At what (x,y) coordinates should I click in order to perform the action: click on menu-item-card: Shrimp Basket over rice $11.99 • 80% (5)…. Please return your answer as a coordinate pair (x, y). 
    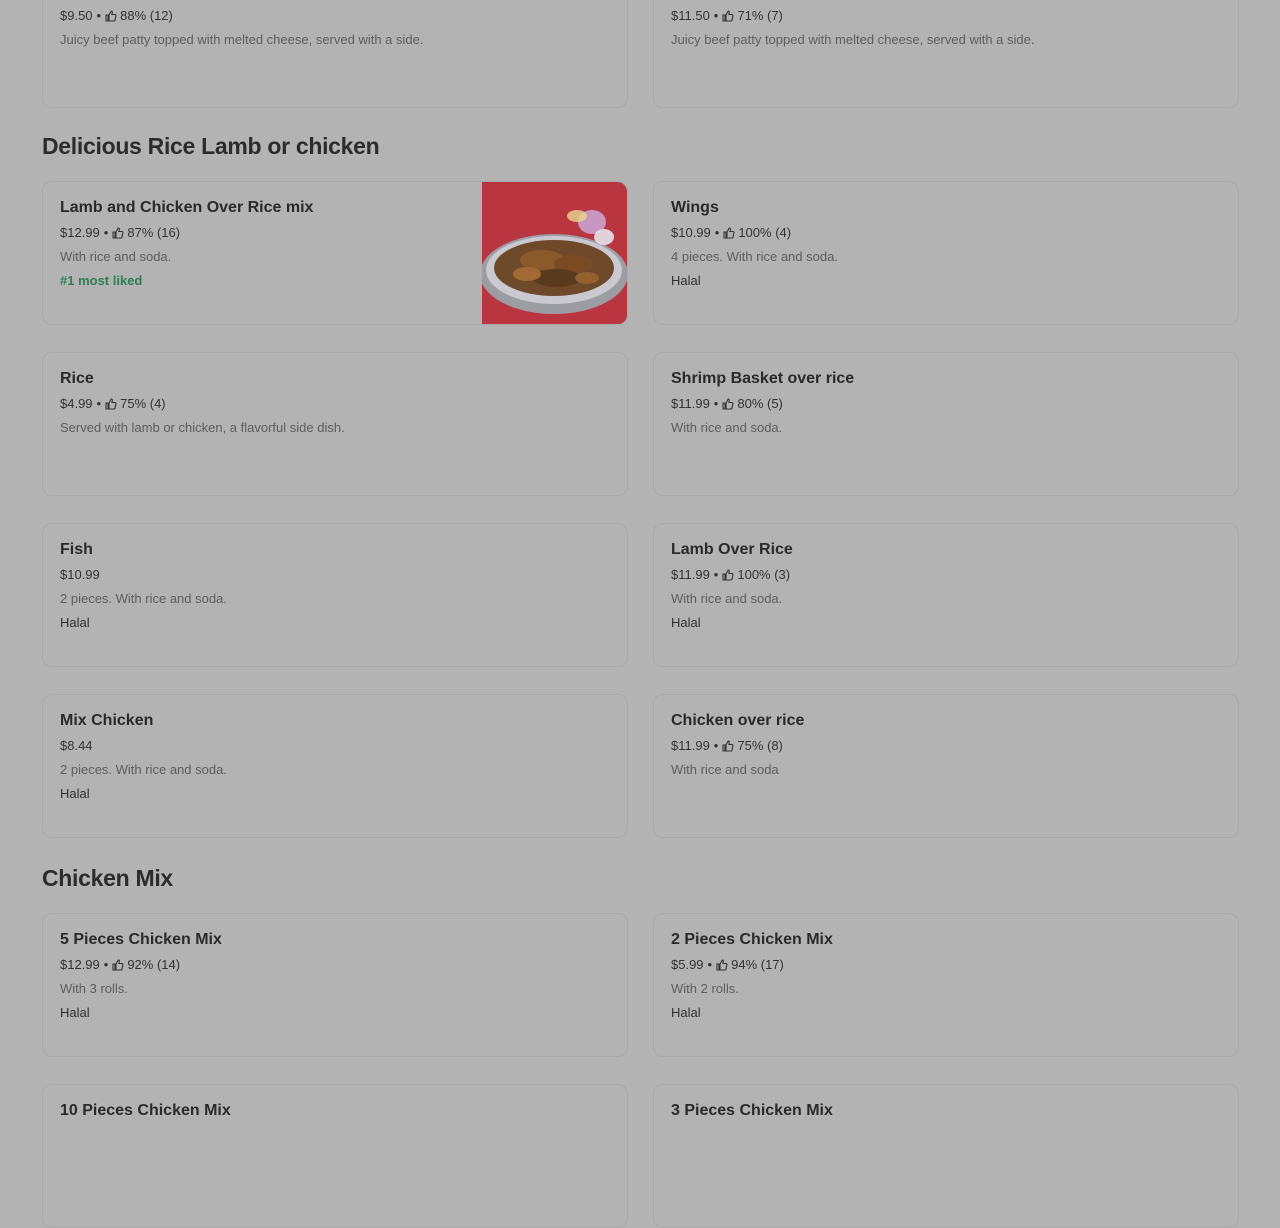
    Looking at the image, I should click on (946, 424).